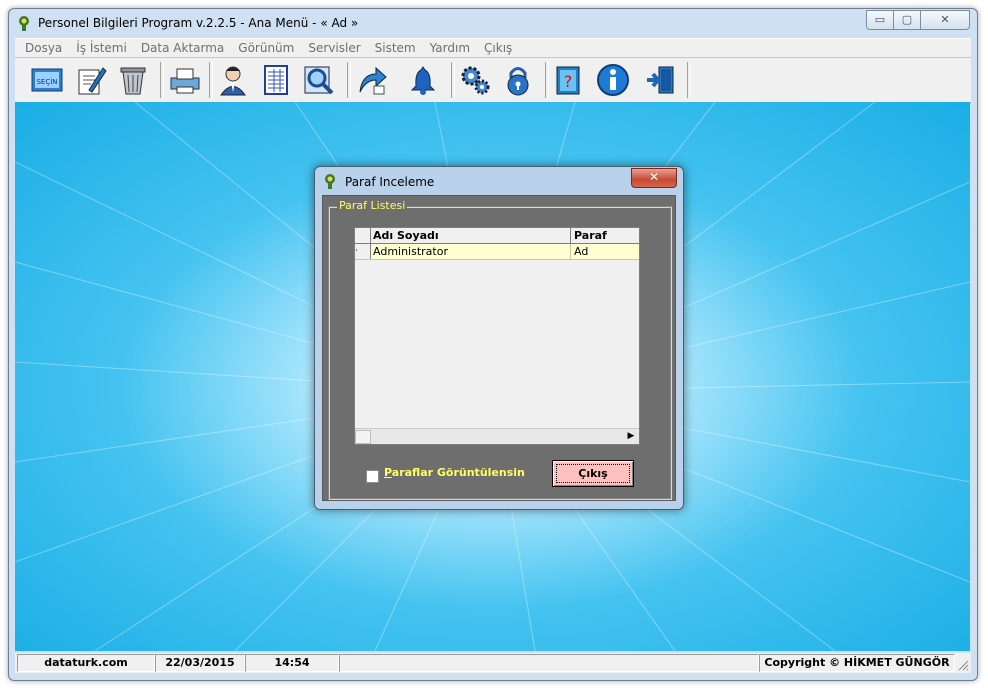 The image size is (988, 688). I want to click on printer-icon, so click(185, 80).